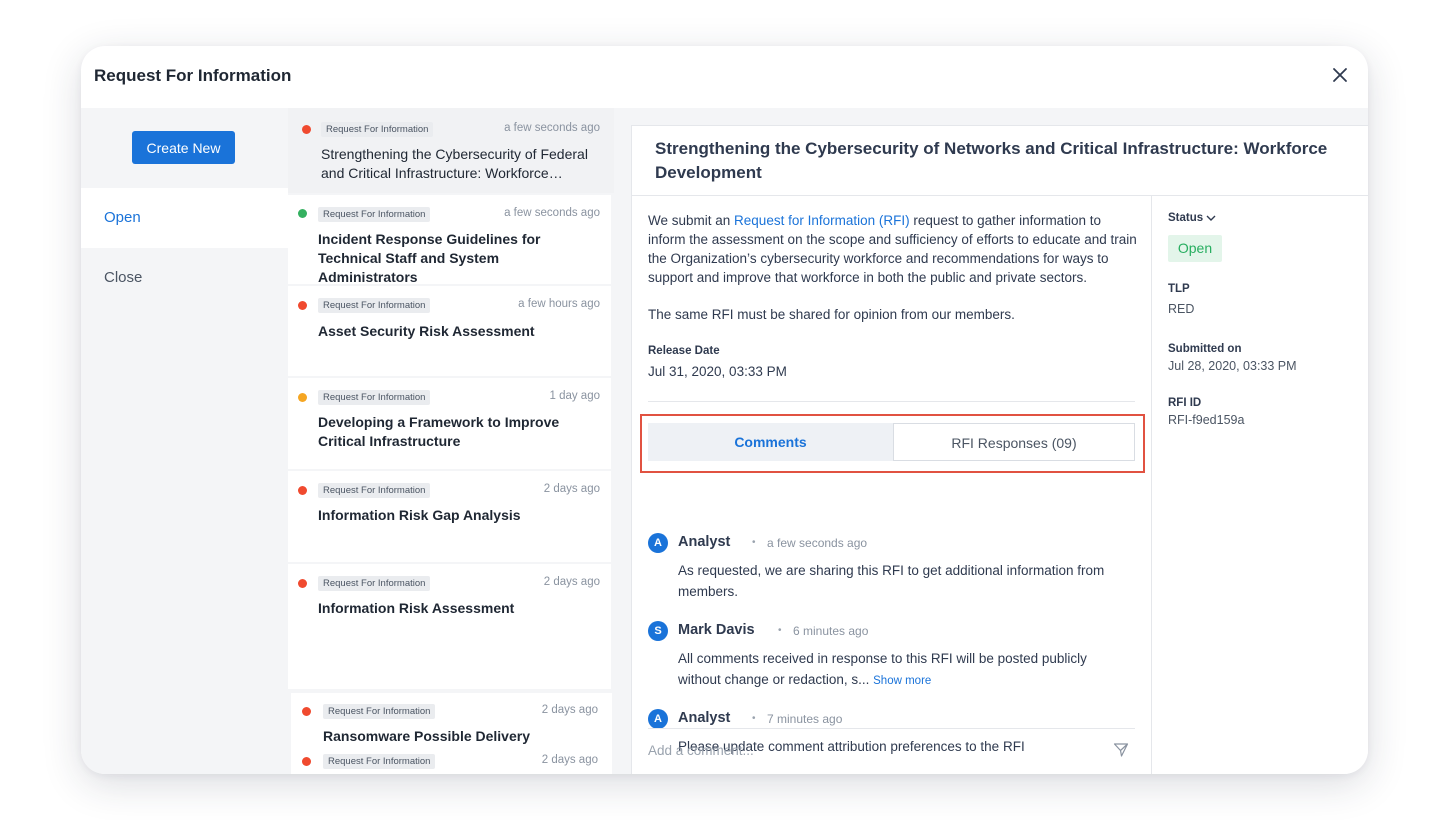 Image resolution: width=1449 pixels, height=820 pixels. I want to click on item-time: a few hours ago, so click(559, 304).